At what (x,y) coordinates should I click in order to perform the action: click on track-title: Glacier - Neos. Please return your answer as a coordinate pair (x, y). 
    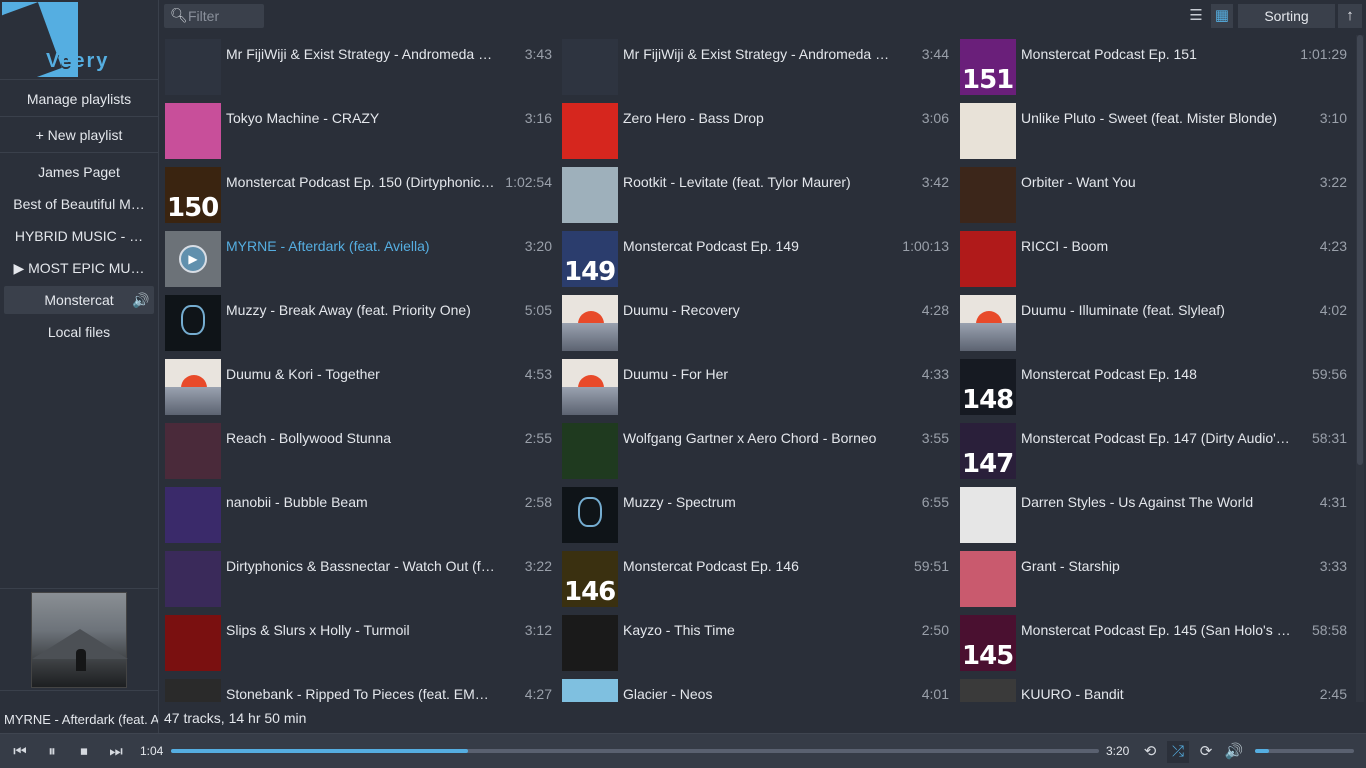
    Looking at the image, I should click on (668, 694).